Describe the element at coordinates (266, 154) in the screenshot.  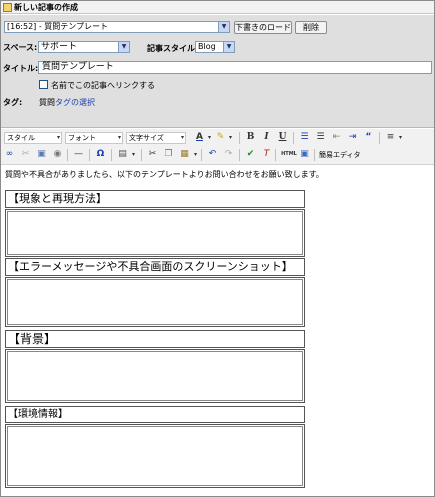
I see `remove-format-icon: T` at that location.